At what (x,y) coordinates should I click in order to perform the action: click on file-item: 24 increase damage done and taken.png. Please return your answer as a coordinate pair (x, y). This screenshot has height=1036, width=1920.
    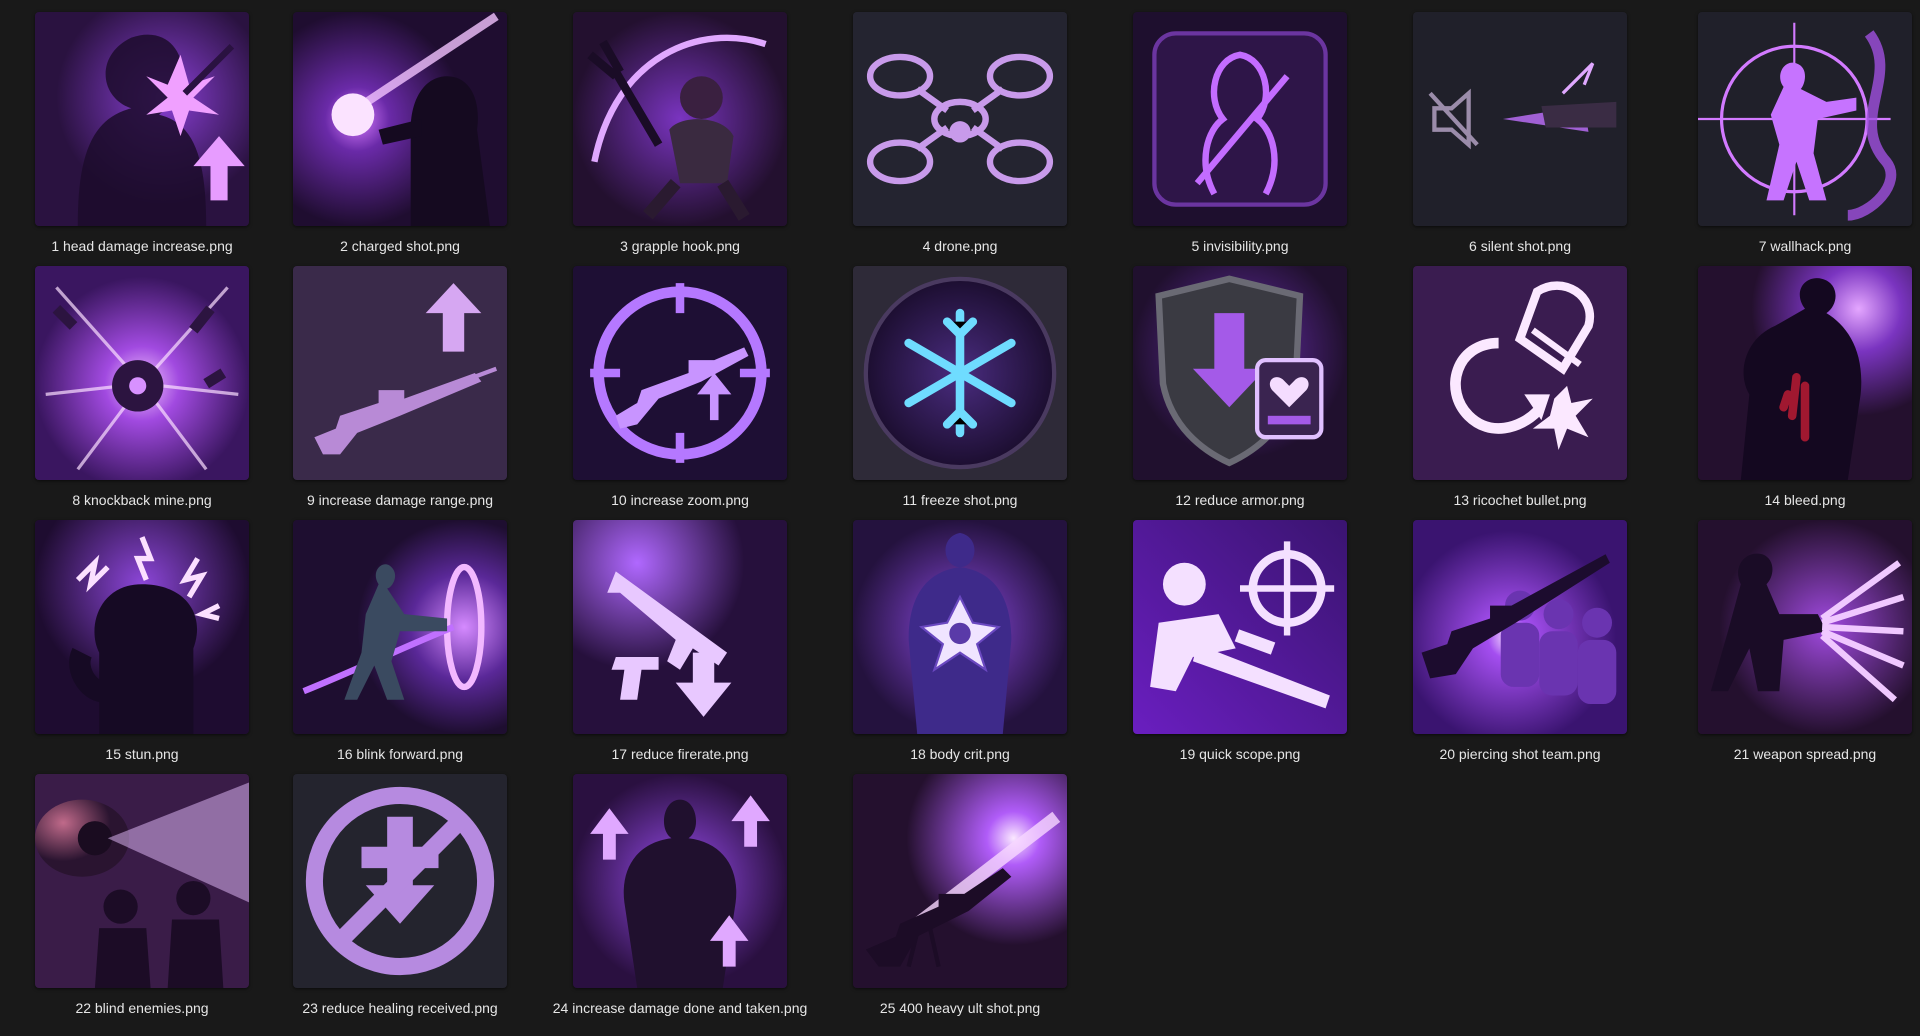
    Looking at the image, I should click on (680, 893).